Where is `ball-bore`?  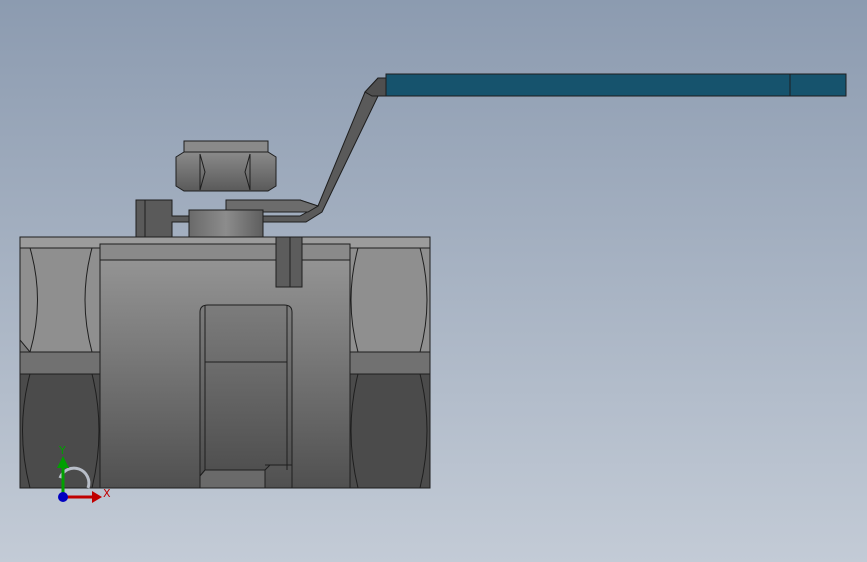 ball-bore is located at coordinates (246, 391).